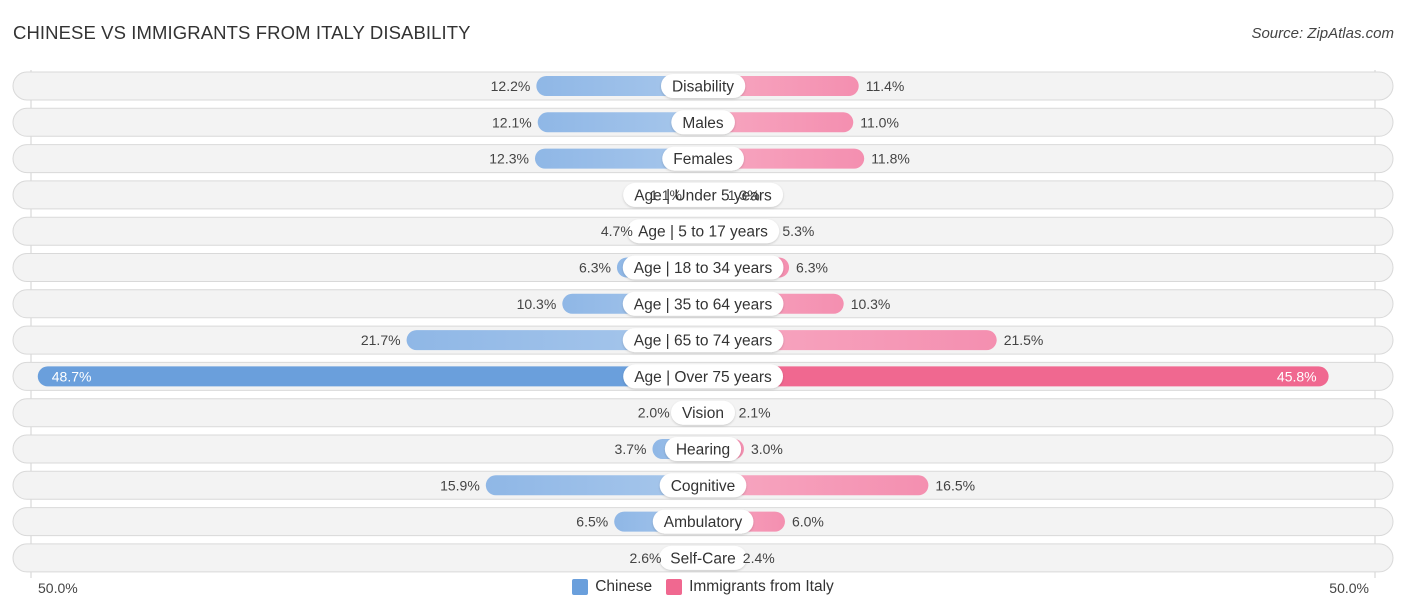  I want to click on category-label: Hearing, so click(703, 450).